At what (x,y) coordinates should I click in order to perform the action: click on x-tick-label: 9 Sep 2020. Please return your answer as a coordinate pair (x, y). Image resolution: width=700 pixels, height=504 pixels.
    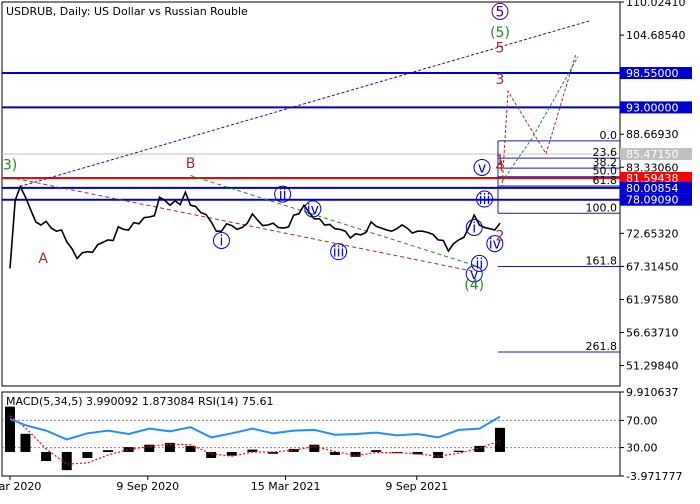
    Looking at the image, I should click on (147, 486).